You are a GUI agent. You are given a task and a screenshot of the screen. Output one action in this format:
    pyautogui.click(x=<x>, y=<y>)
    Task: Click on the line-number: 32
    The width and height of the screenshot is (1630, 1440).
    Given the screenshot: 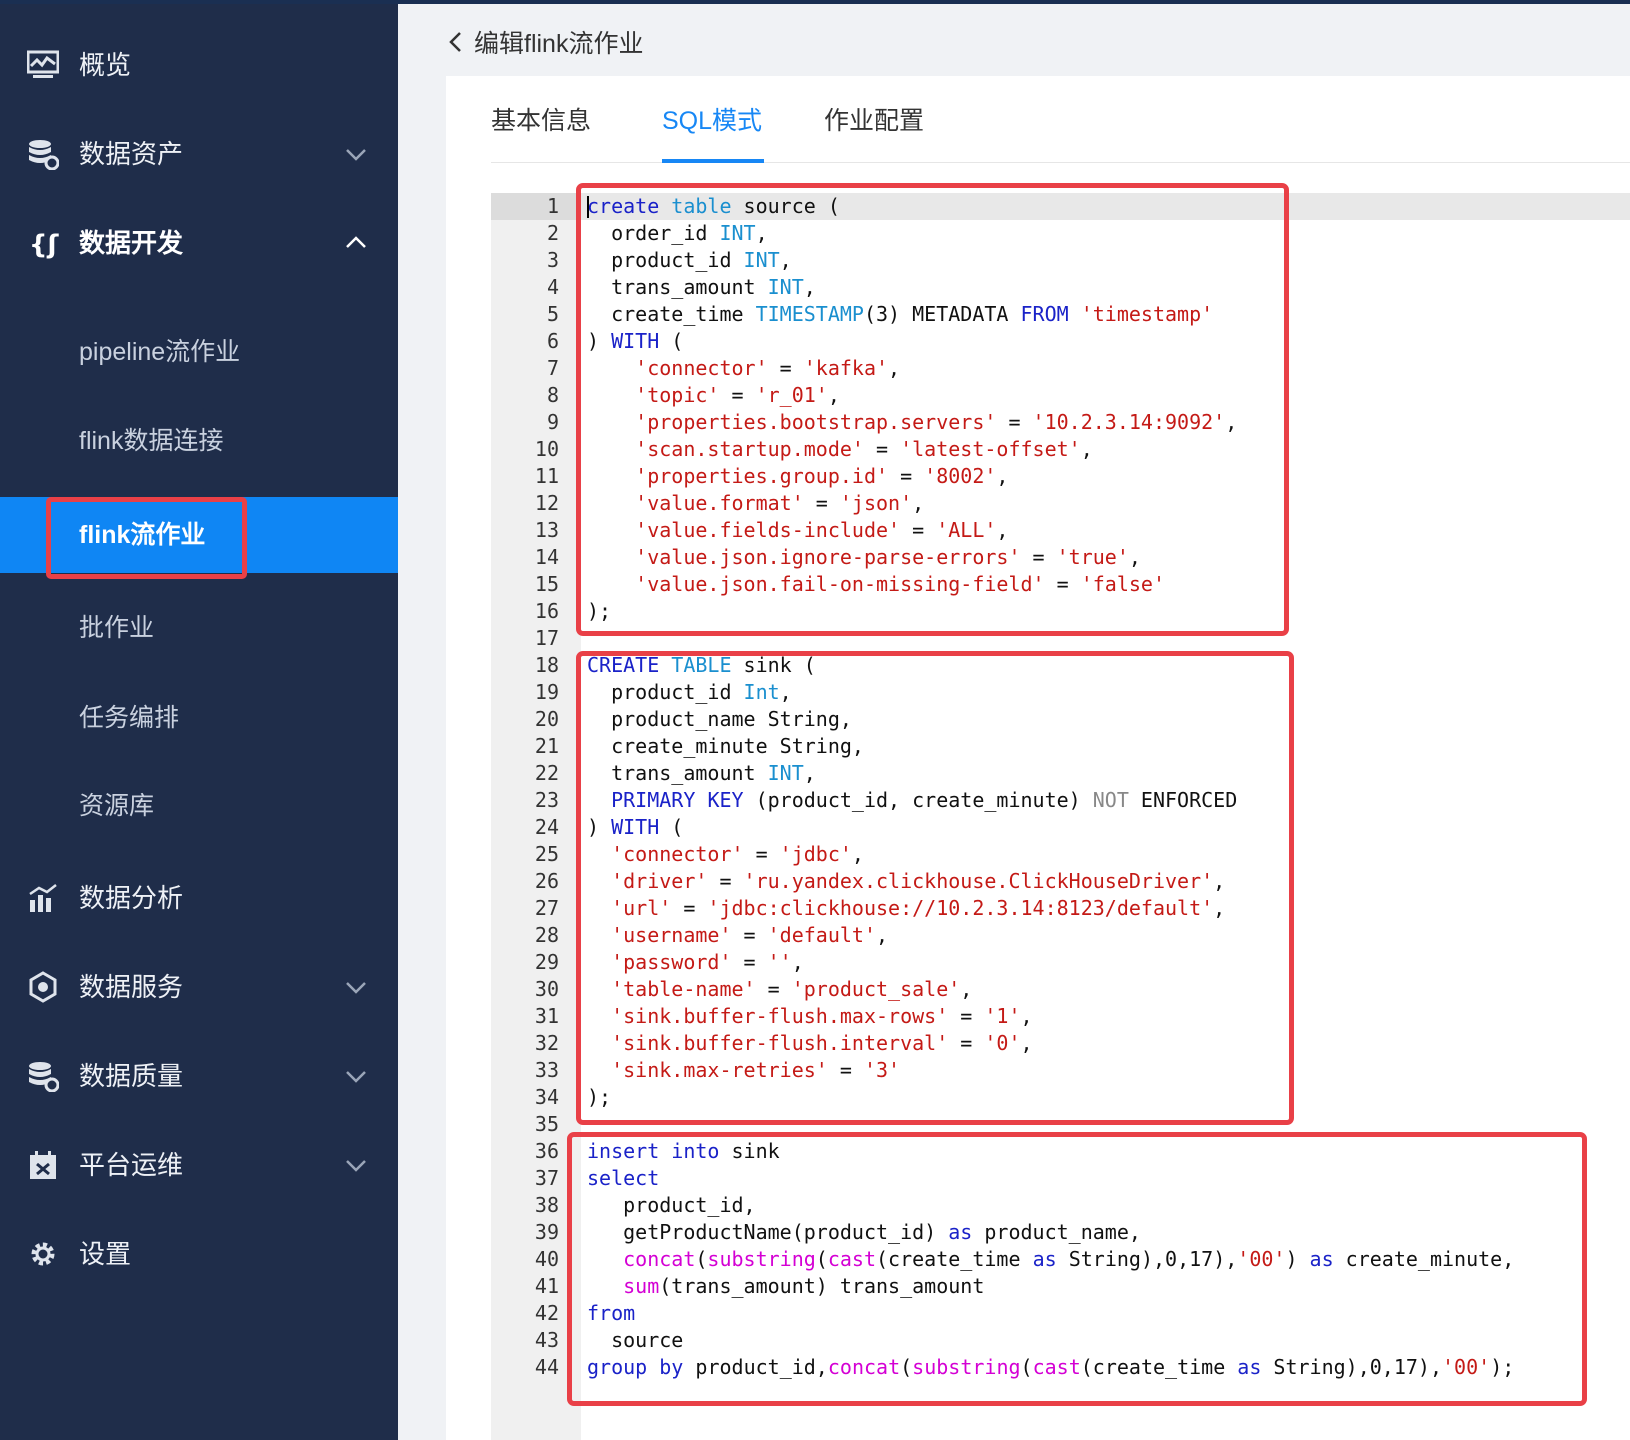 What is the action you would take?
    pyautogui.click(x=546, y=1043)
    